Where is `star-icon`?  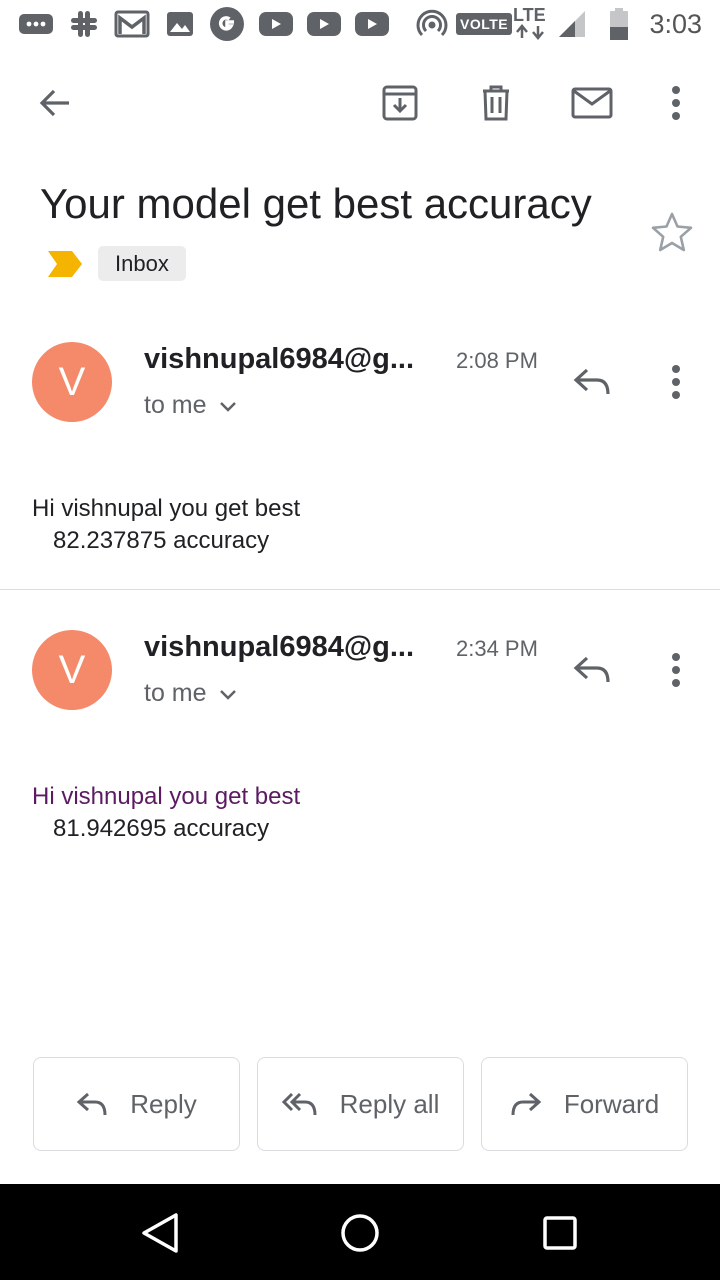
star-icon is located at coordinates (672, 232).